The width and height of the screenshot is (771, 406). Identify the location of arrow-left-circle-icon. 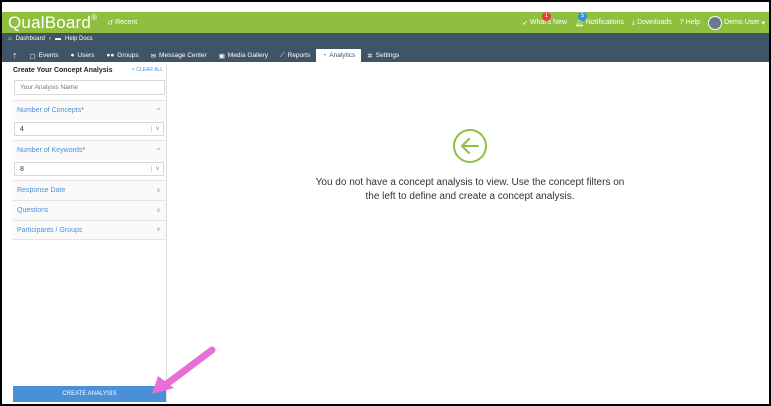
(470, 146).